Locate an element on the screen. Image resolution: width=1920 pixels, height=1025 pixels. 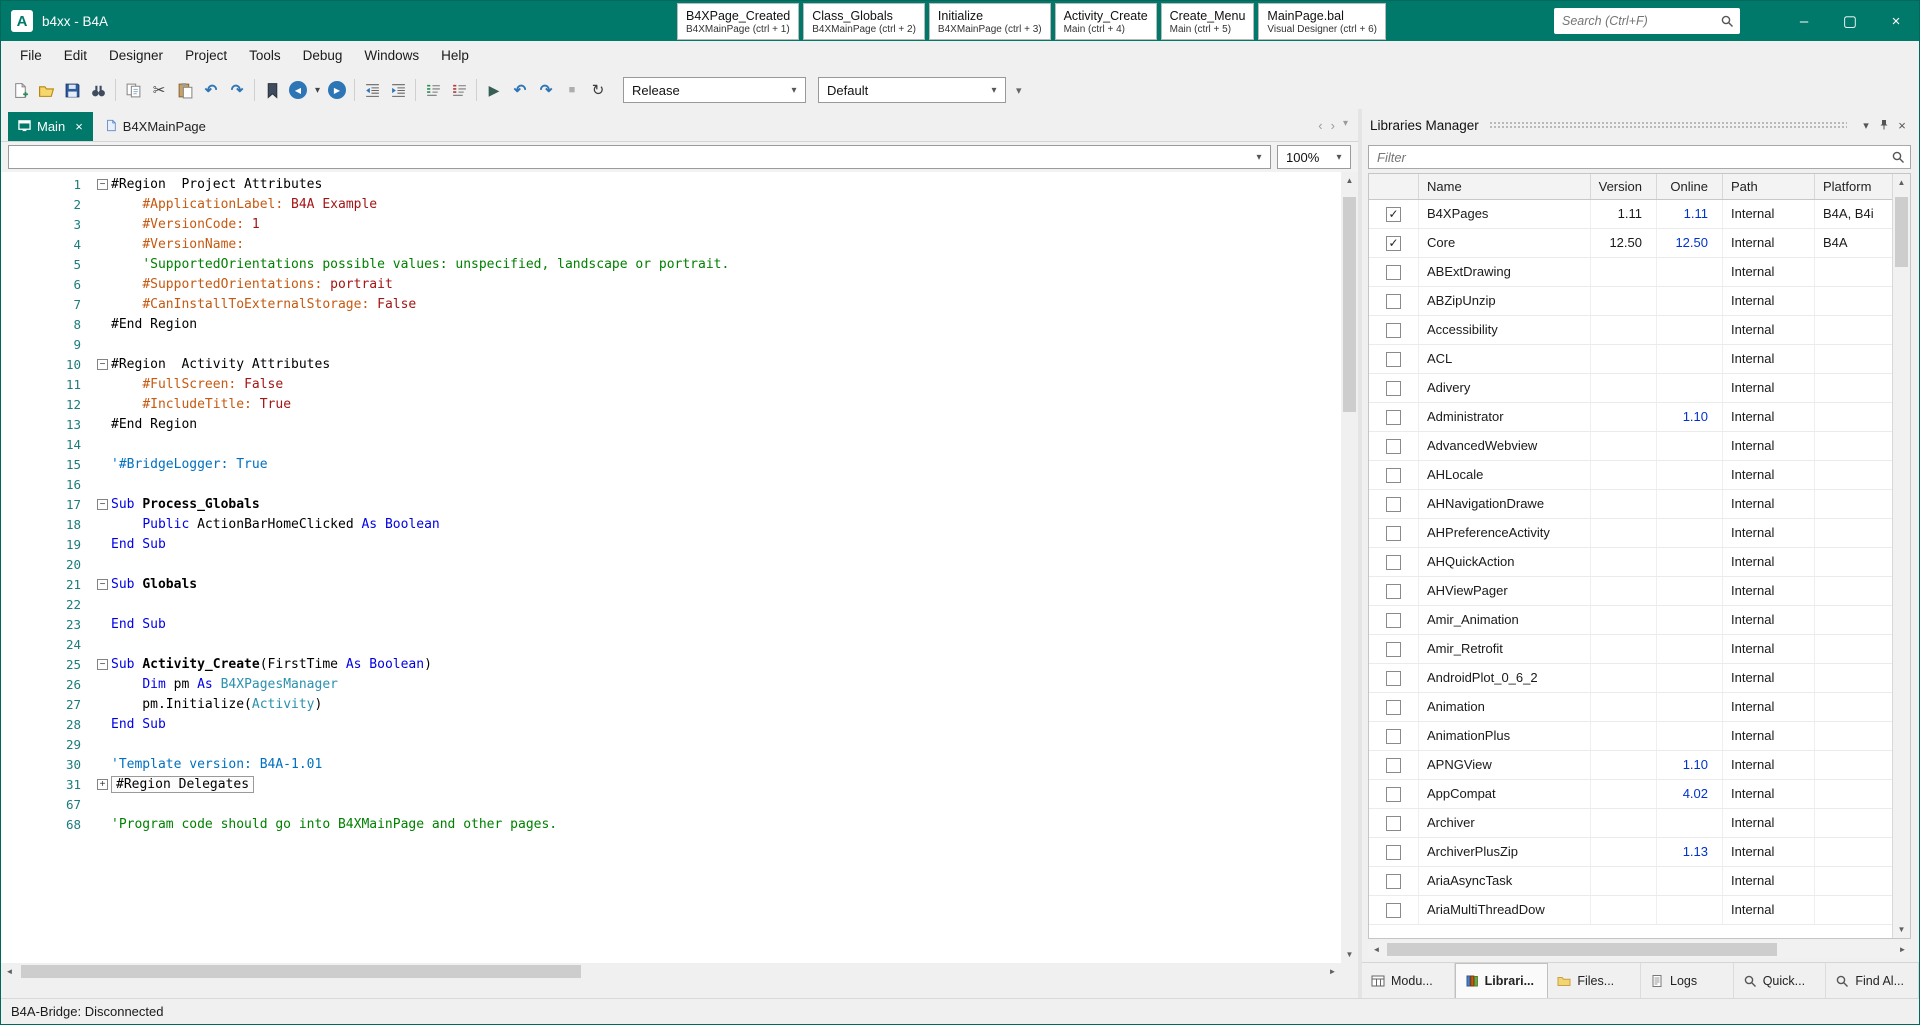
line-number: 31 is located at coordinates (43, 785).